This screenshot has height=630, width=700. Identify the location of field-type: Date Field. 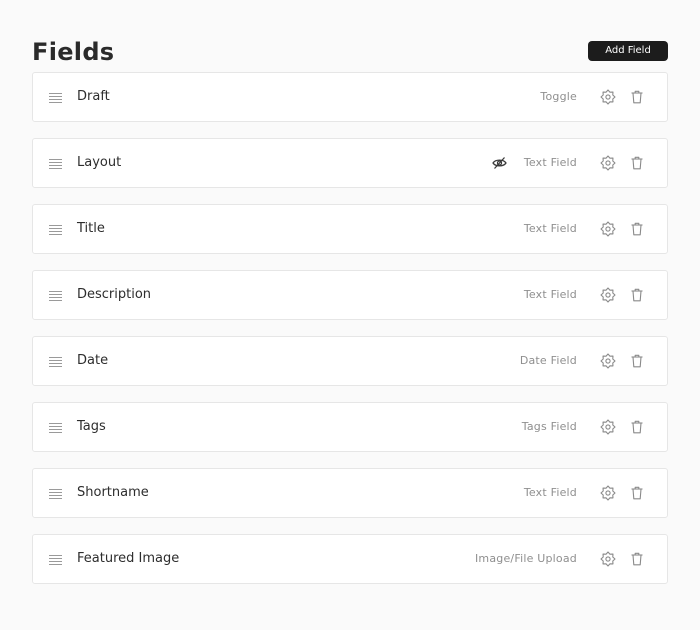
(548, 360).